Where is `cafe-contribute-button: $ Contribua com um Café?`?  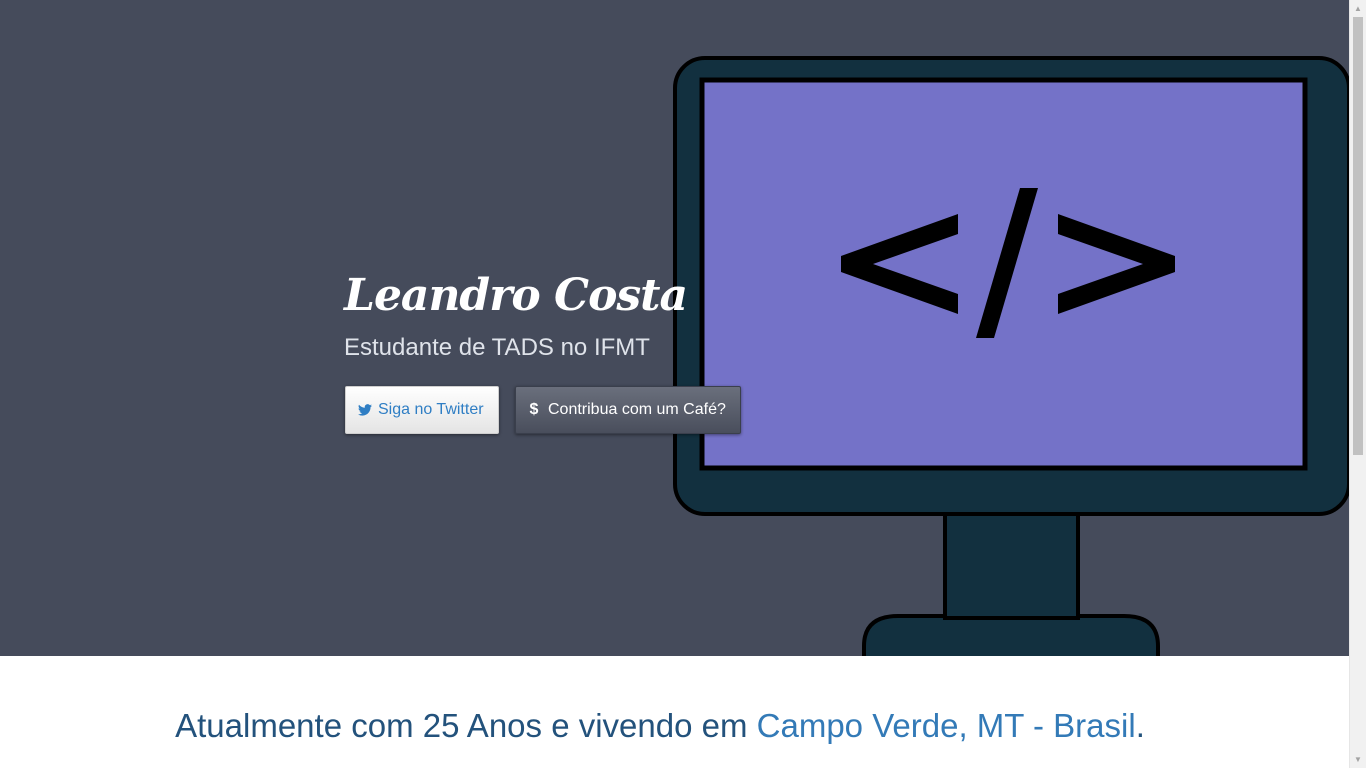 cafe-contribute-button: $ Contribua com um Café? is located at coordinates (628, 410).